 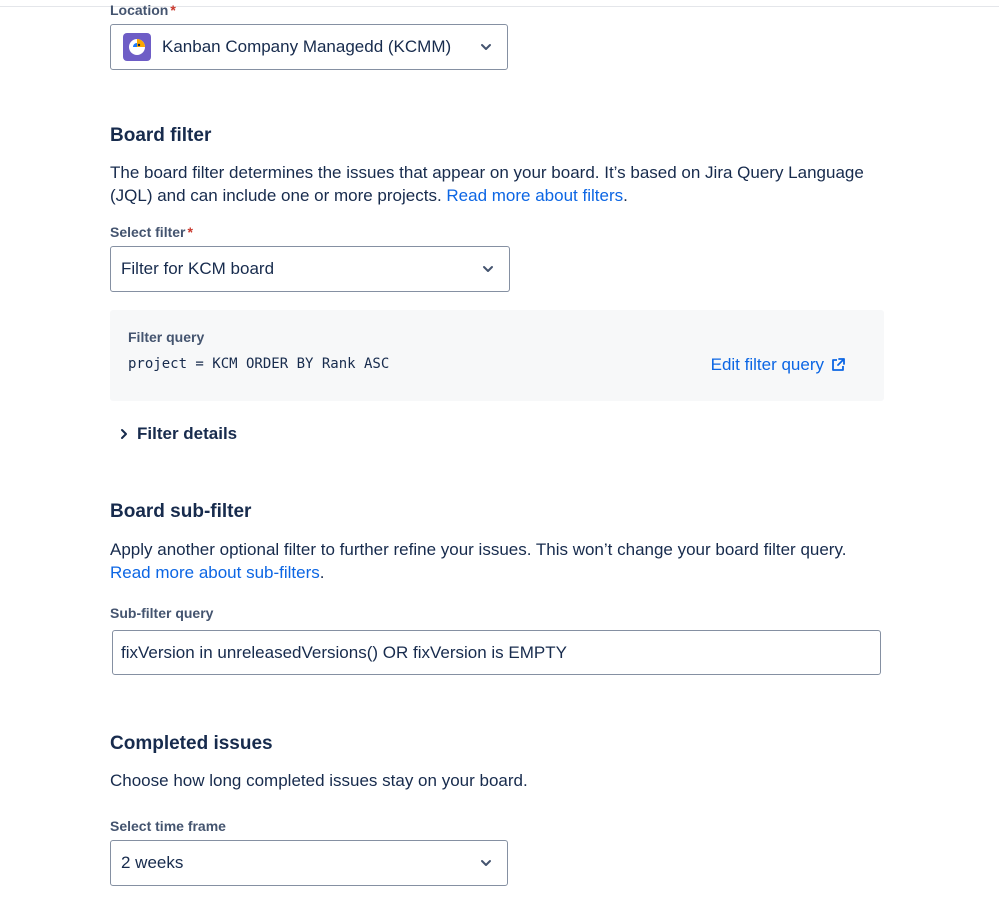 I want to click on filter-details-label: Filter details, so click(x=187, y=433).